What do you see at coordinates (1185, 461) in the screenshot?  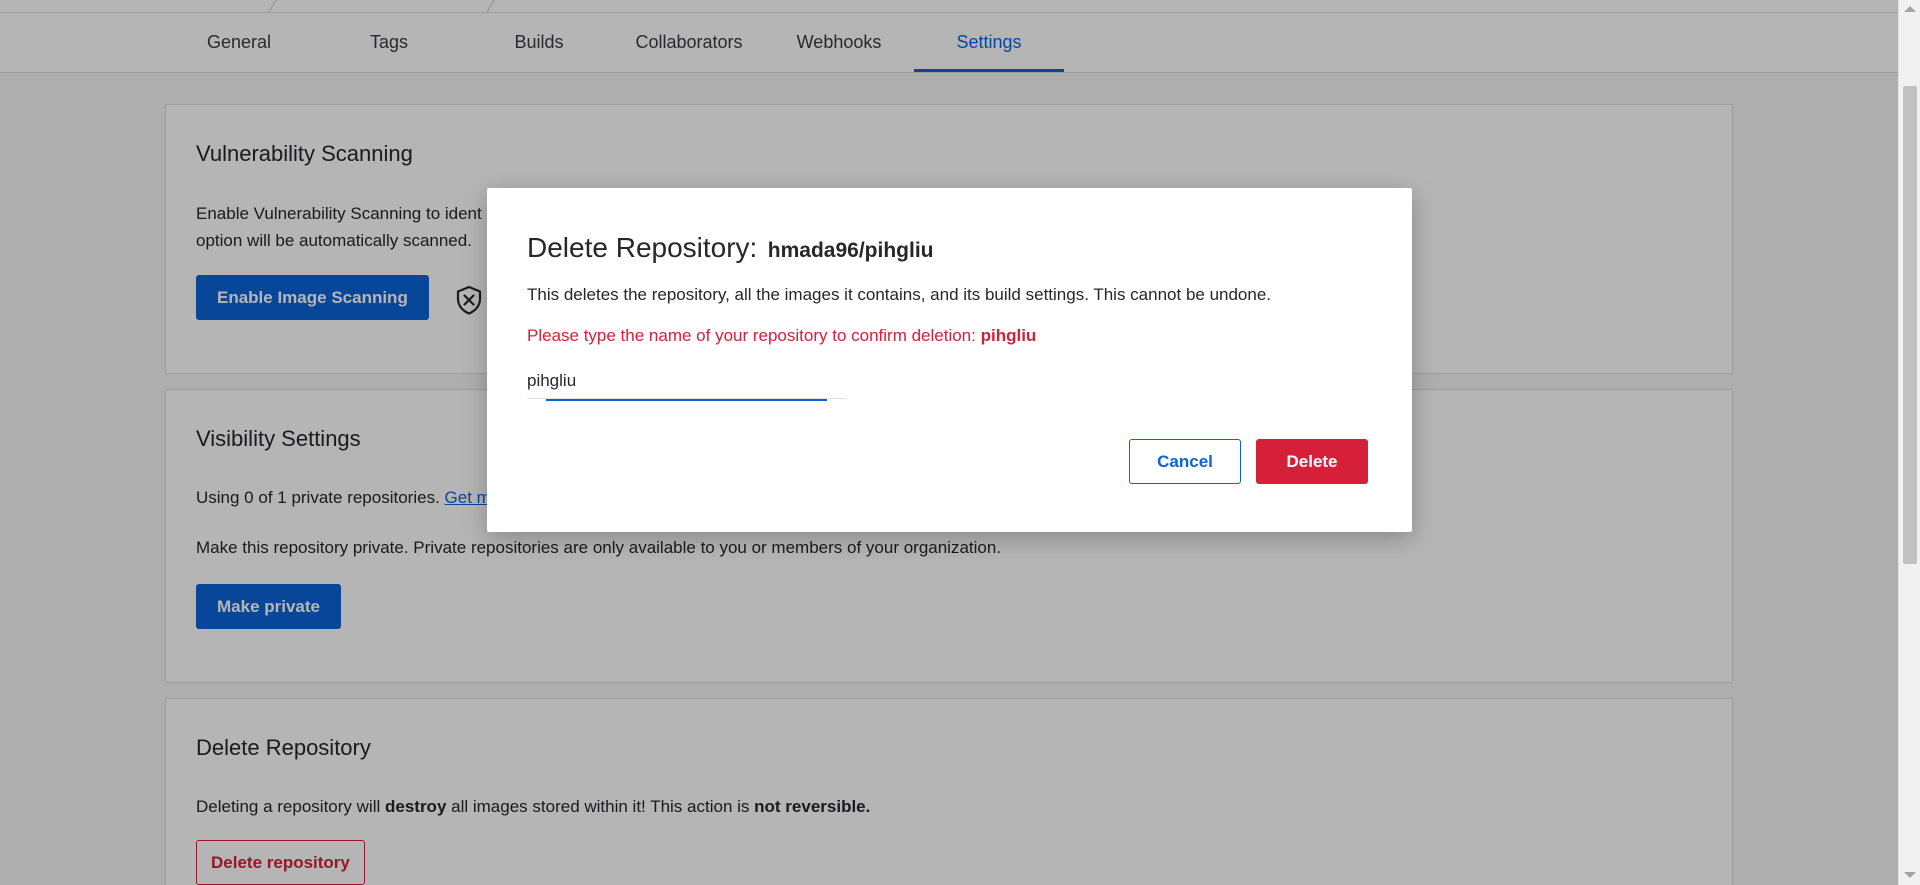 I see `cancel-button: Cancel` at bounding box center [1185, 461].